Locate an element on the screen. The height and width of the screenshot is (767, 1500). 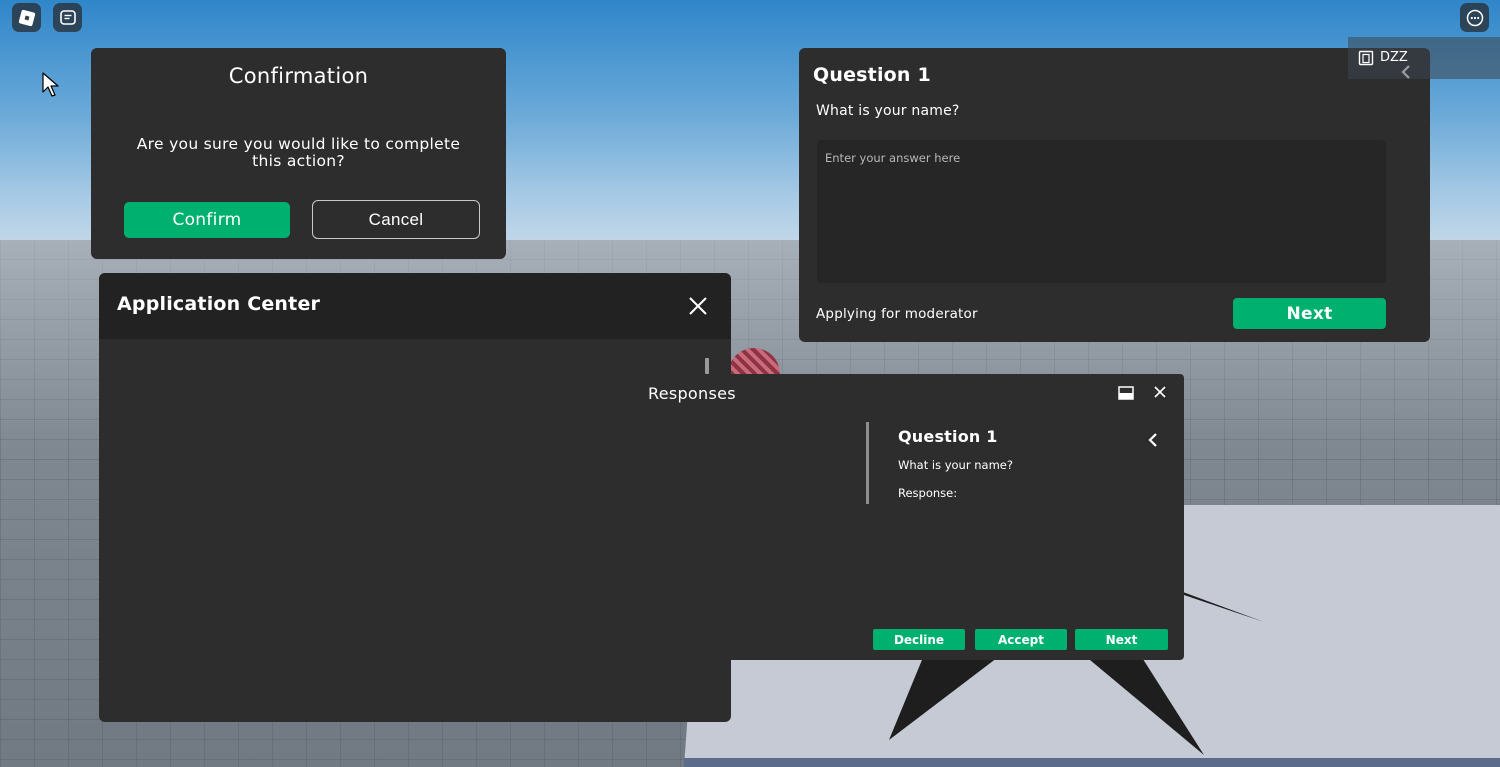
response-question-title: Question 1 is located at coordinates (948, 436).